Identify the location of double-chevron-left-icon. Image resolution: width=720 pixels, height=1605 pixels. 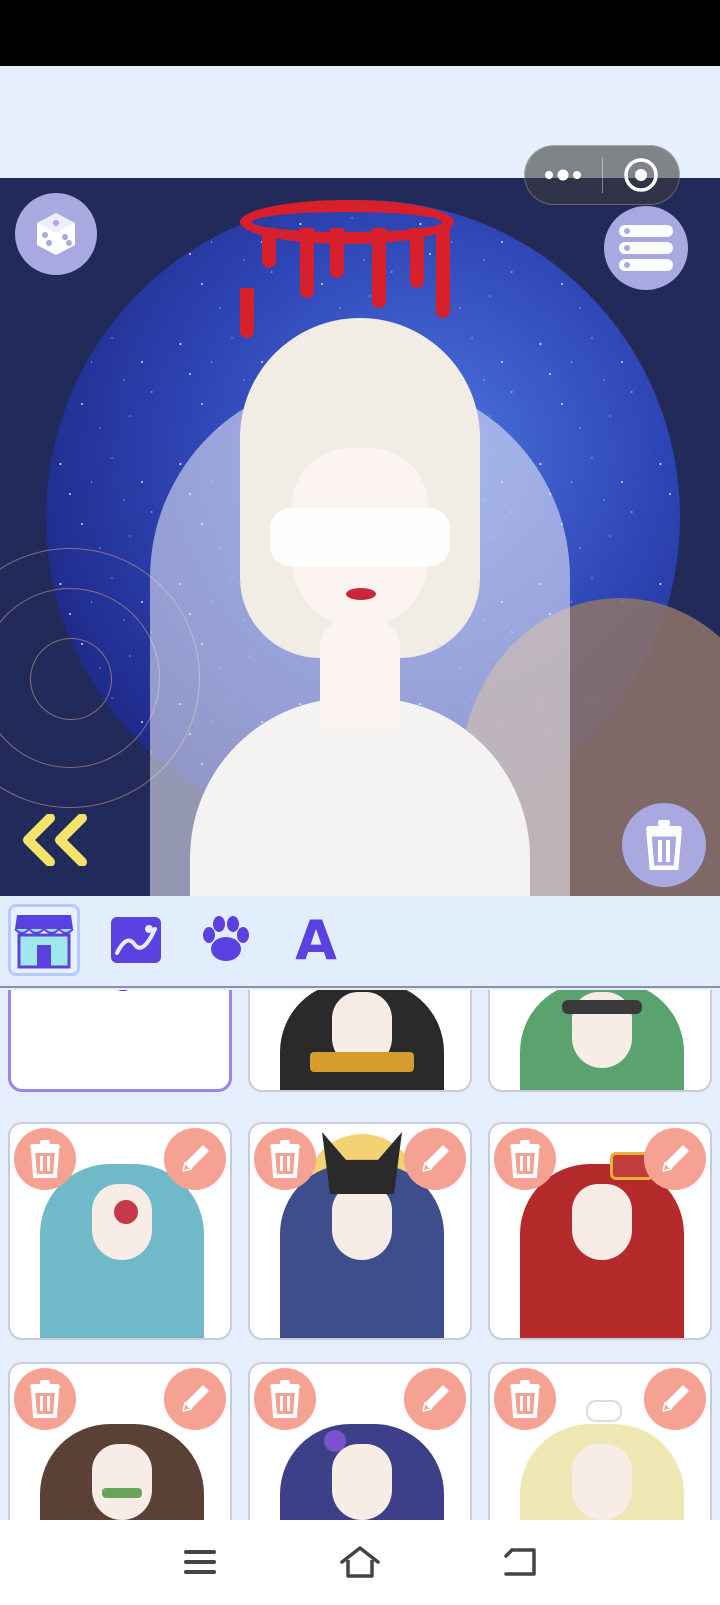
(55, 840).